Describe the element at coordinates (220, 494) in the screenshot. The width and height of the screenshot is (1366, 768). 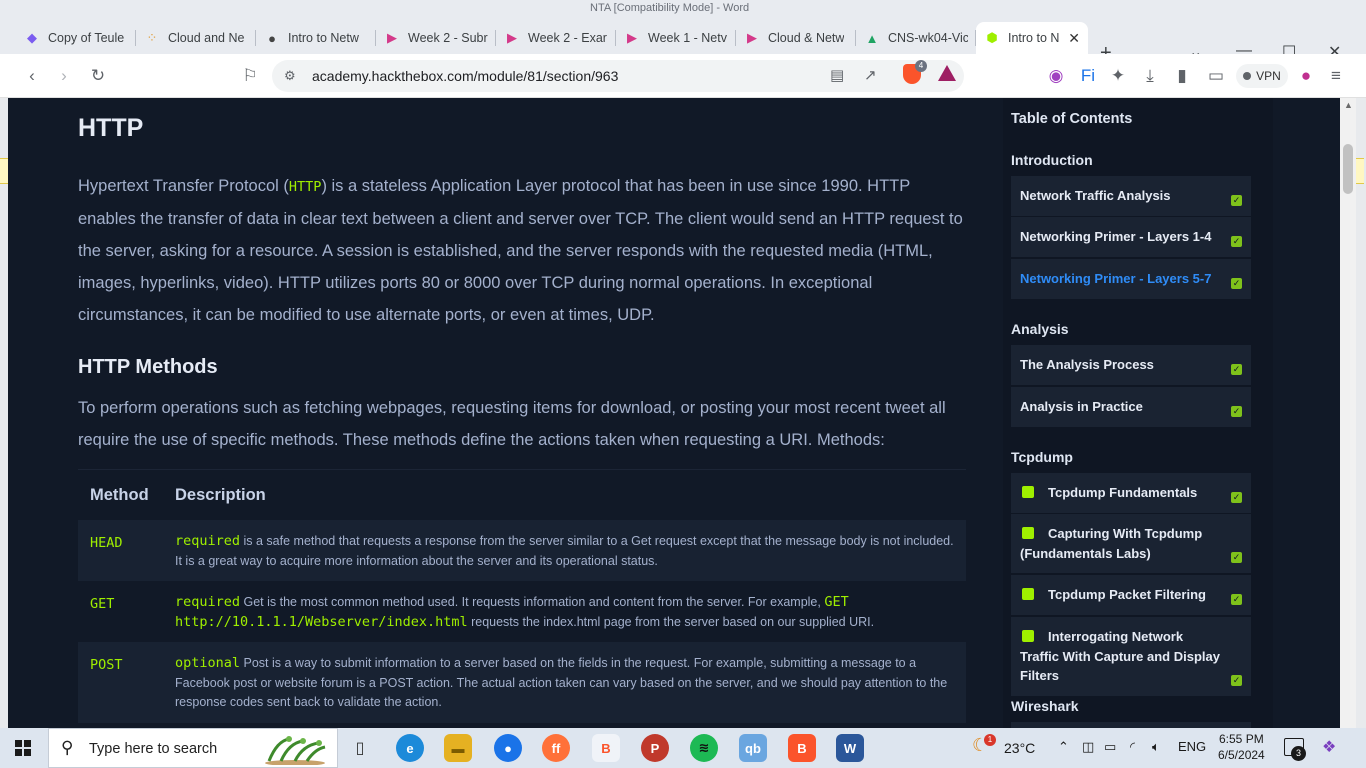
I see `header-description: Description` at that location.